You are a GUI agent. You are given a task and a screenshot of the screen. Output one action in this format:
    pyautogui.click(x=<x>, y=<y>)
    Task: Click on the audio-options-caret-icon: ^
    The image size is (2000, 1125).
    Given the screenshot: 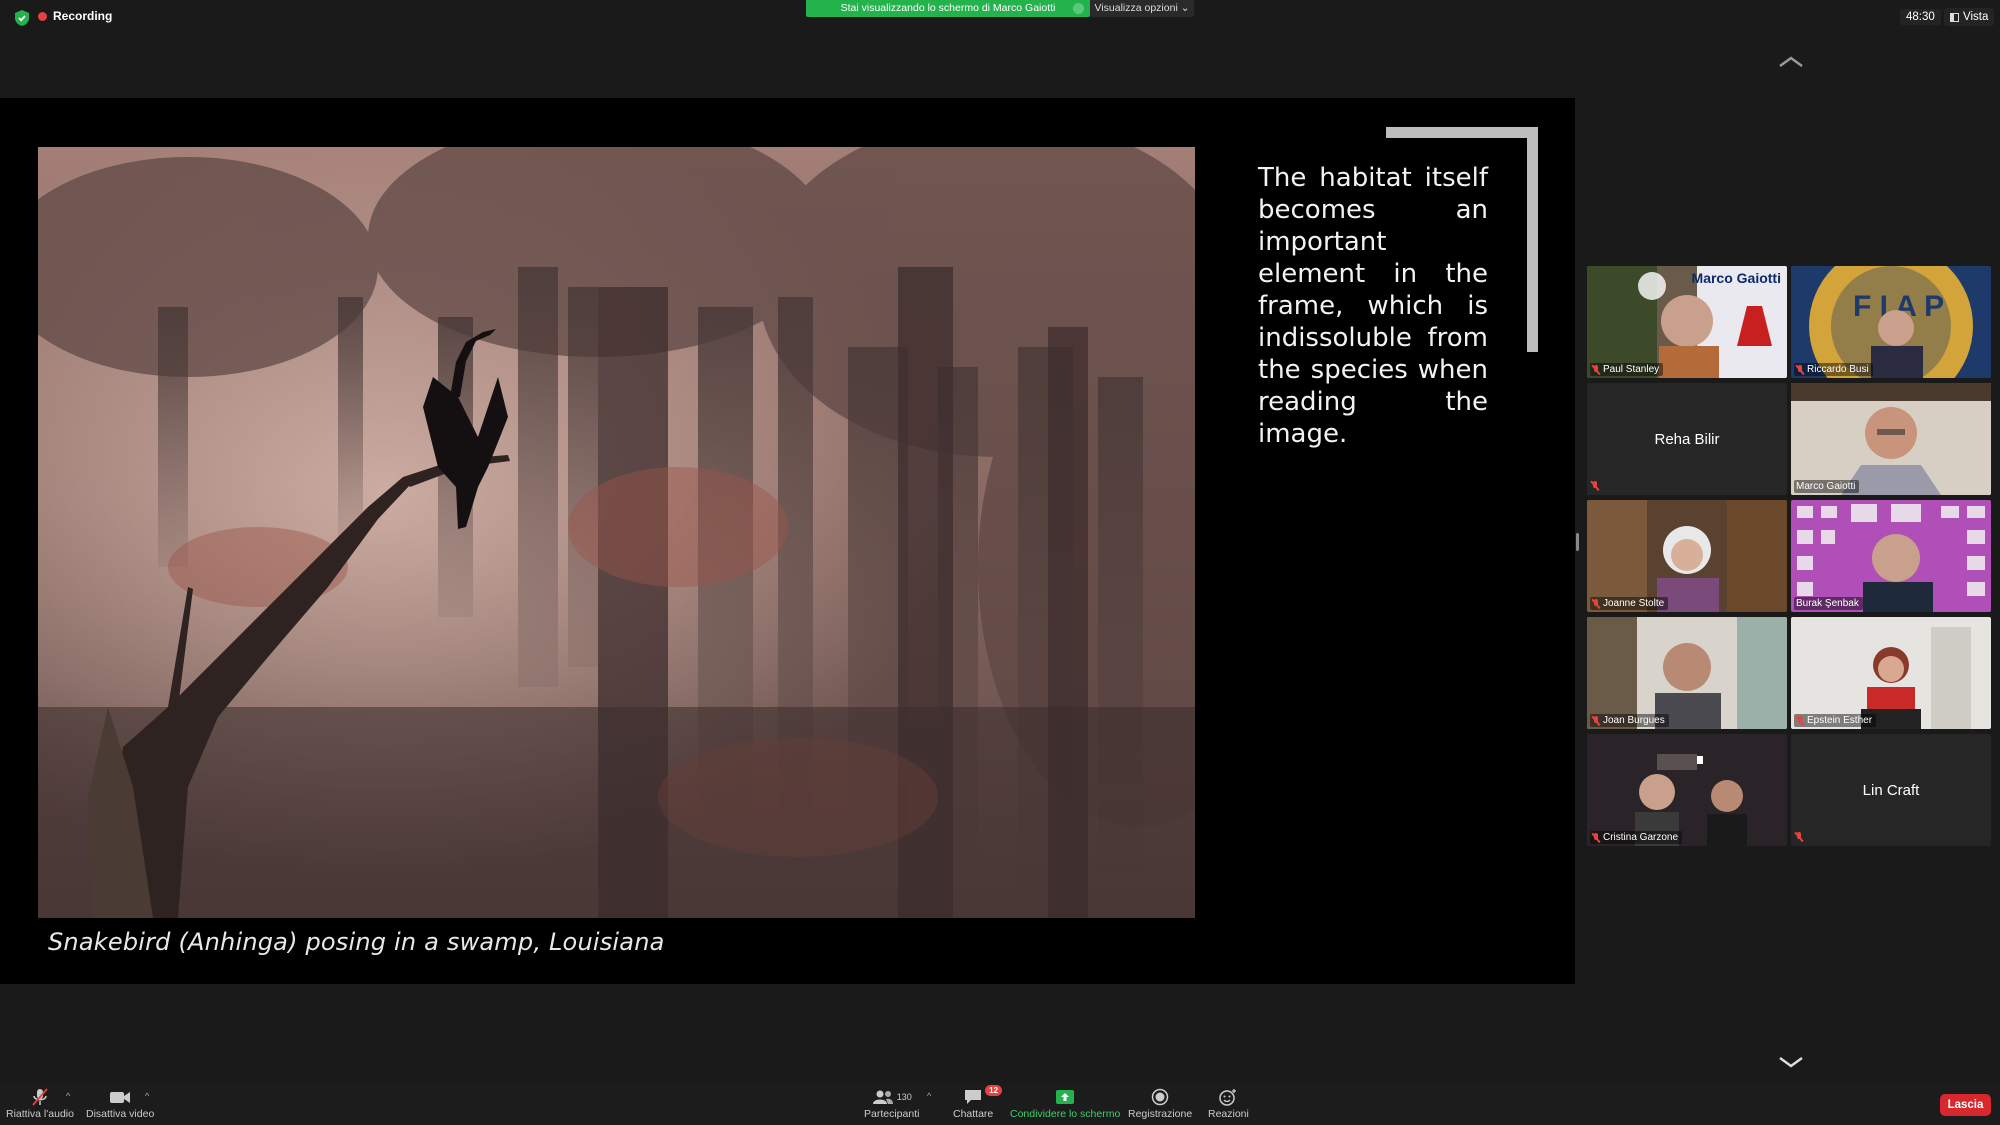 What is the action you would take?
    pyautogui.click(x=68, y=1096)
    